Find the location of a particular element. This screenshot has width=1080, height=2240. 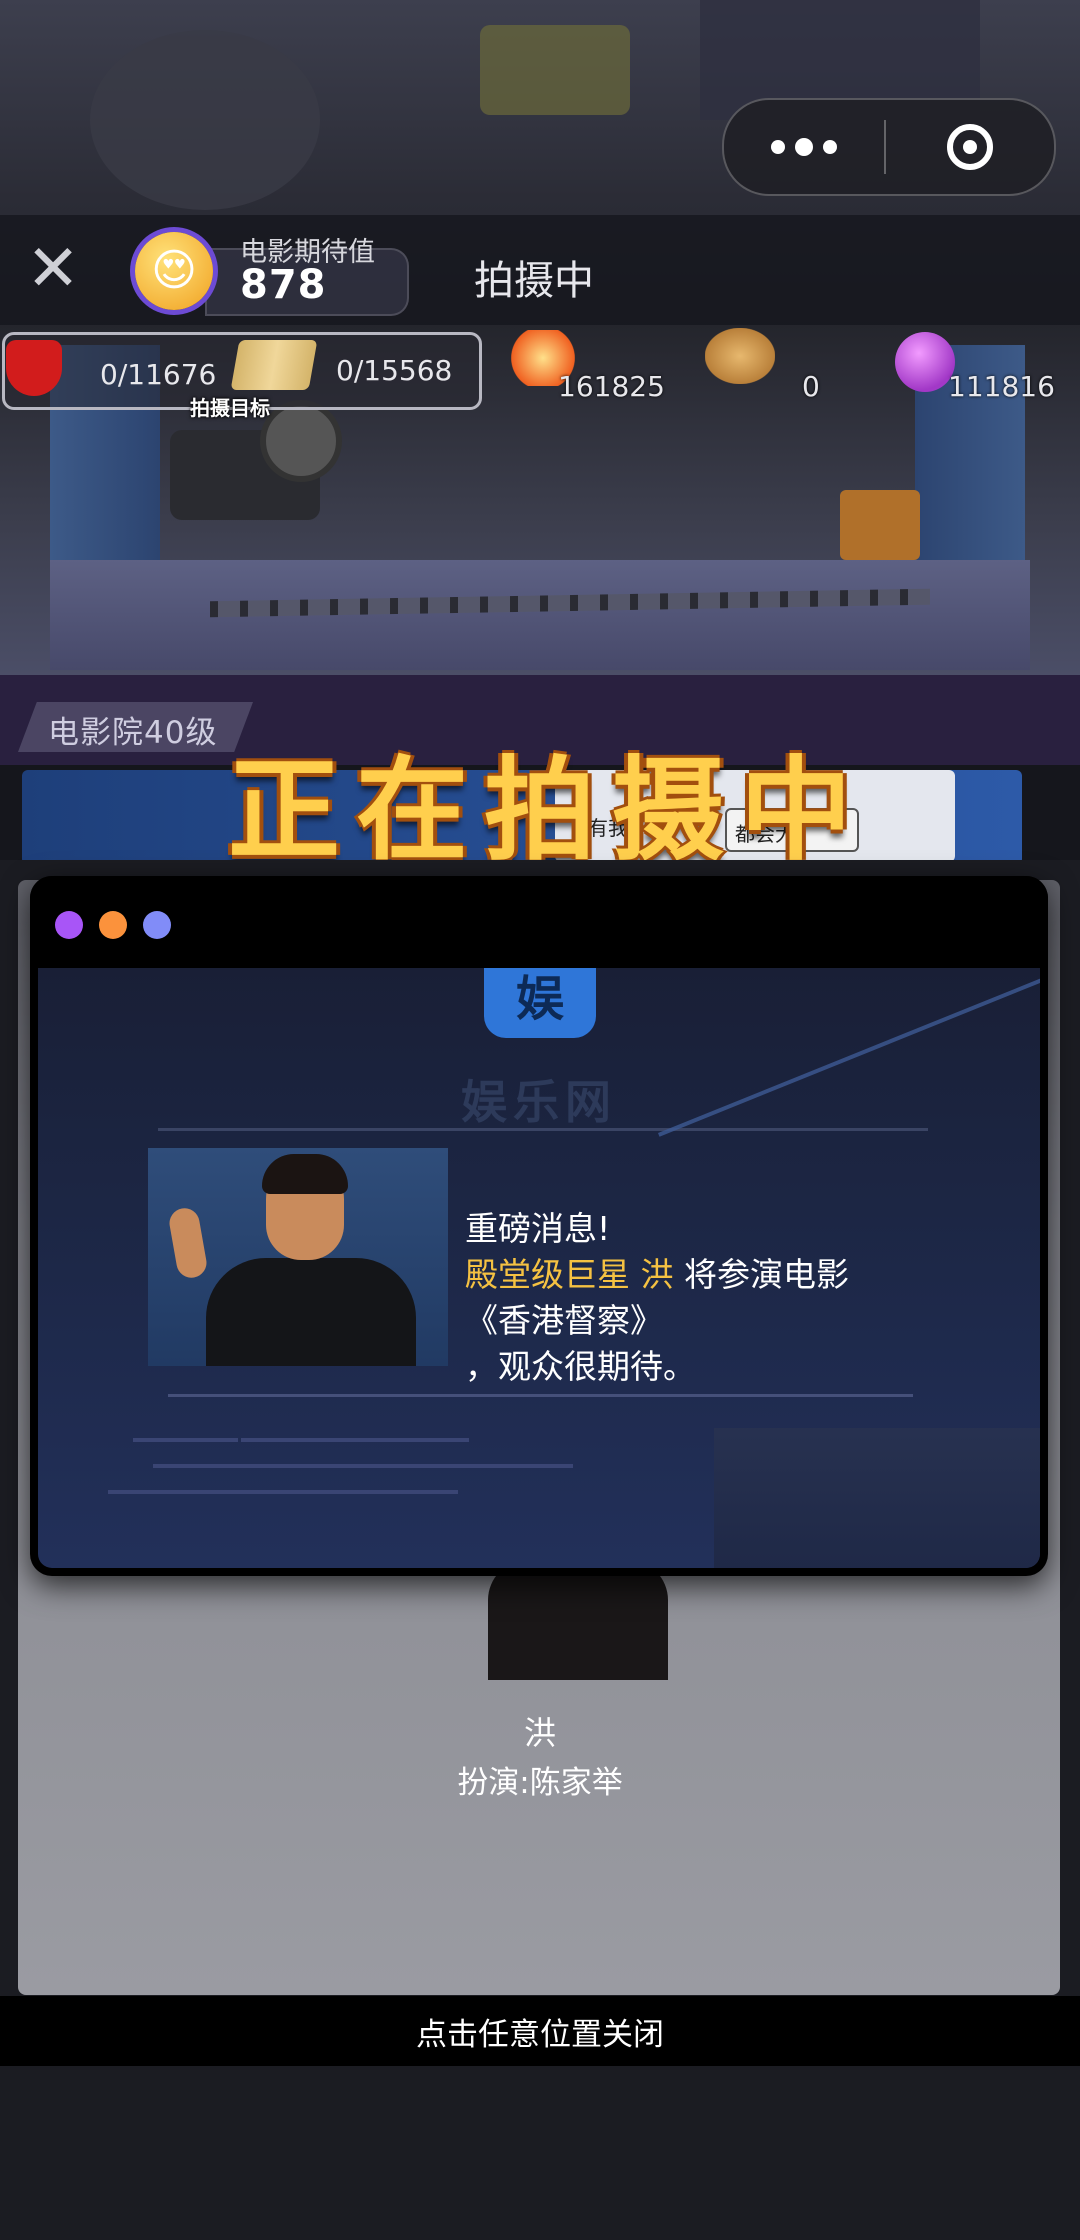

news-headline: 重磅消息! is located at coordinates (538, 1228).